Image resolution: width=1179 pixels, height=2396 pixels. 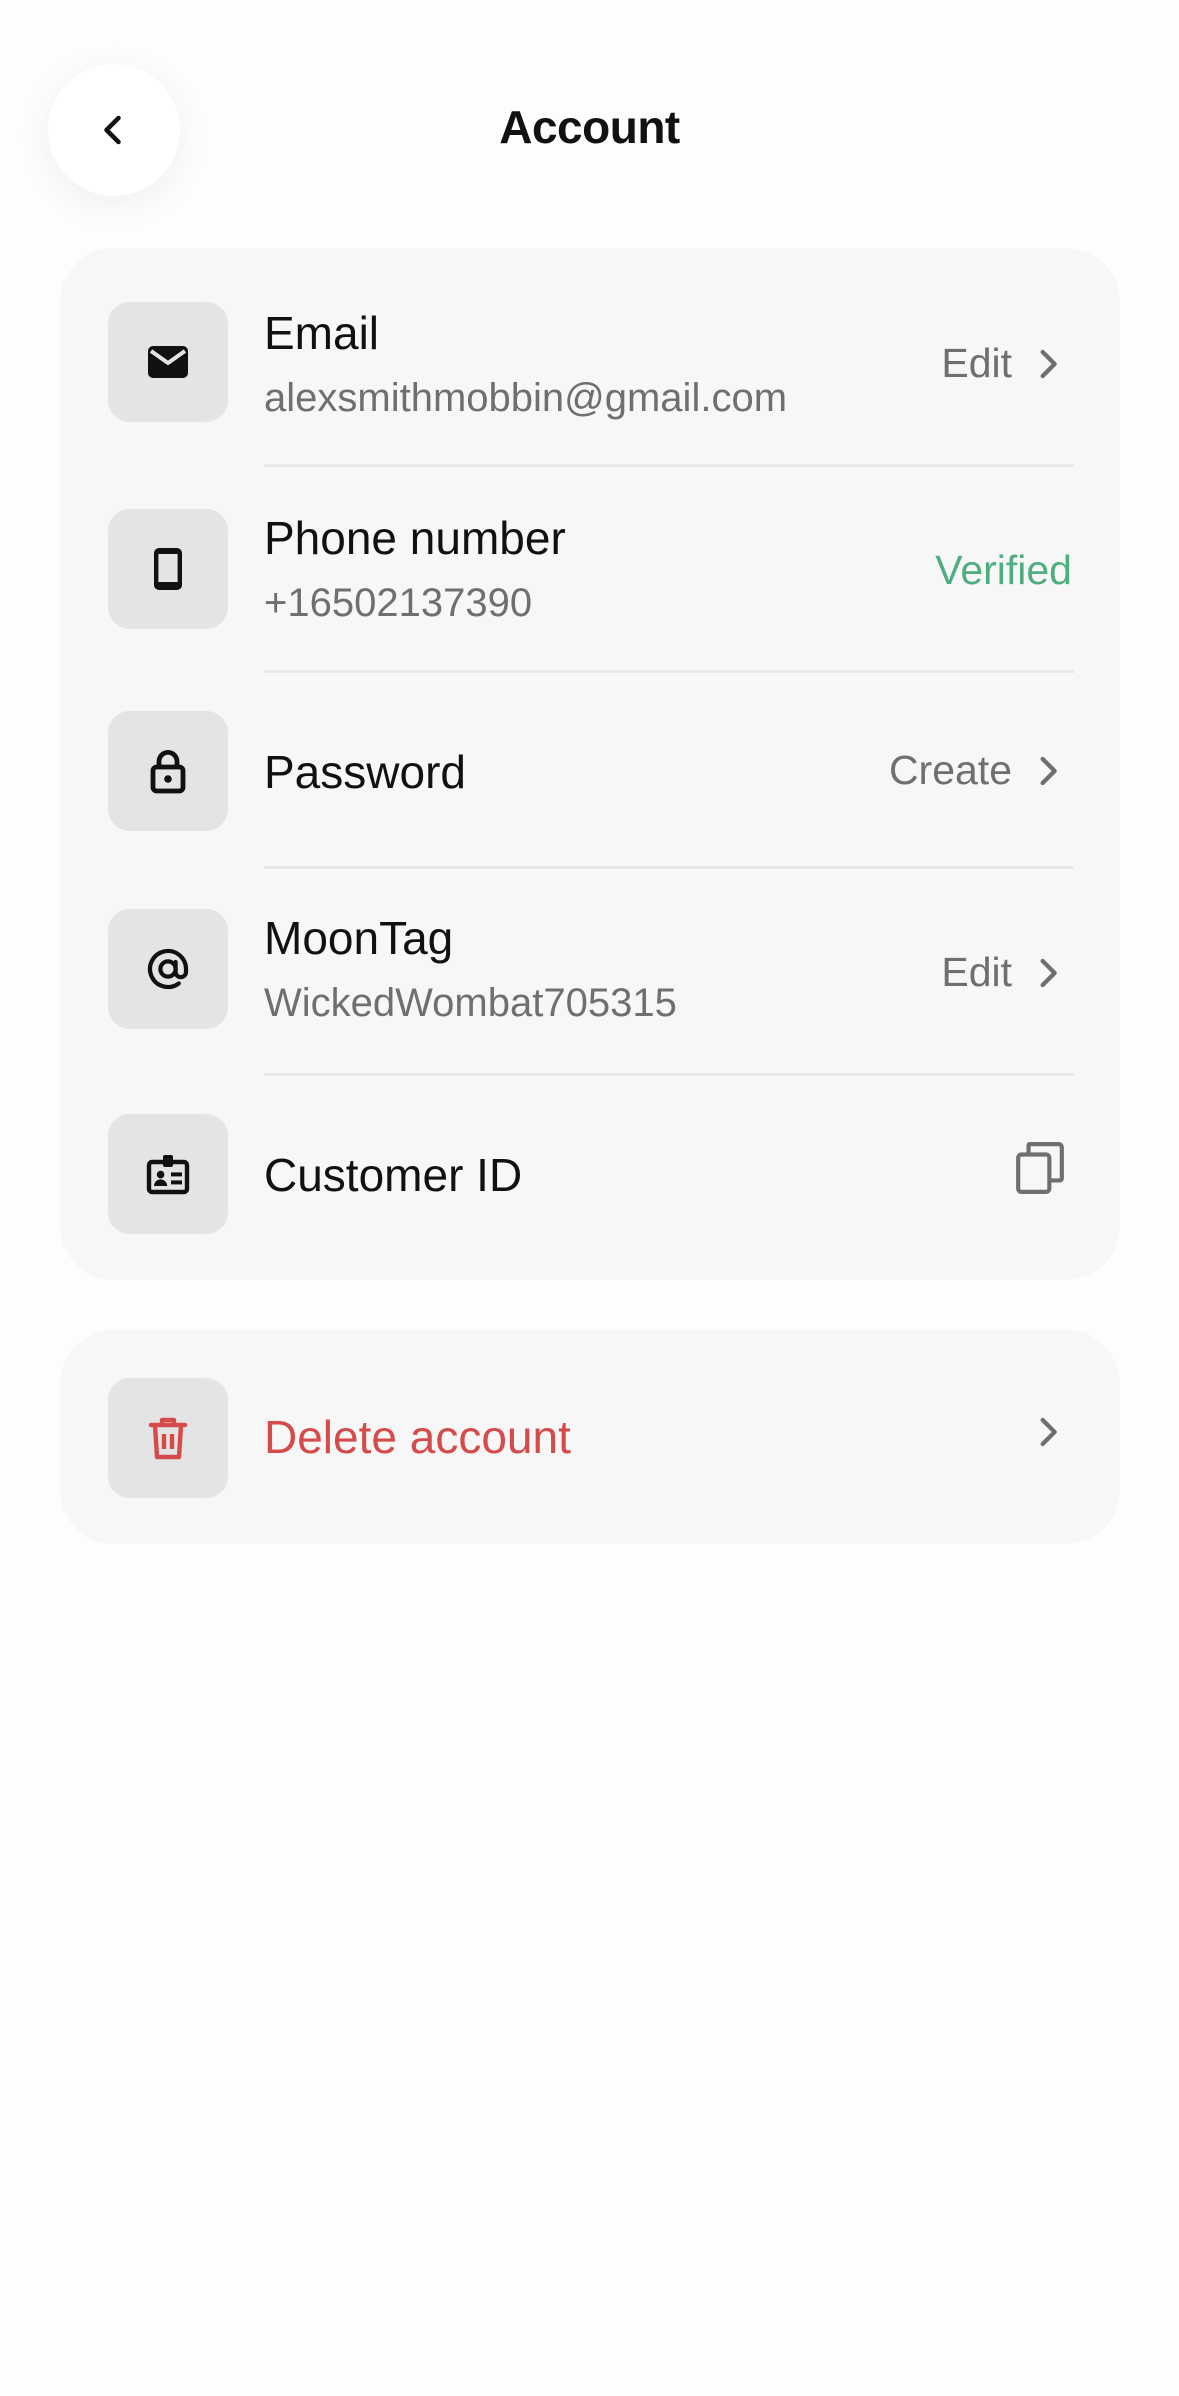 I want to click on lock-icon, so click(x=168, y=772).